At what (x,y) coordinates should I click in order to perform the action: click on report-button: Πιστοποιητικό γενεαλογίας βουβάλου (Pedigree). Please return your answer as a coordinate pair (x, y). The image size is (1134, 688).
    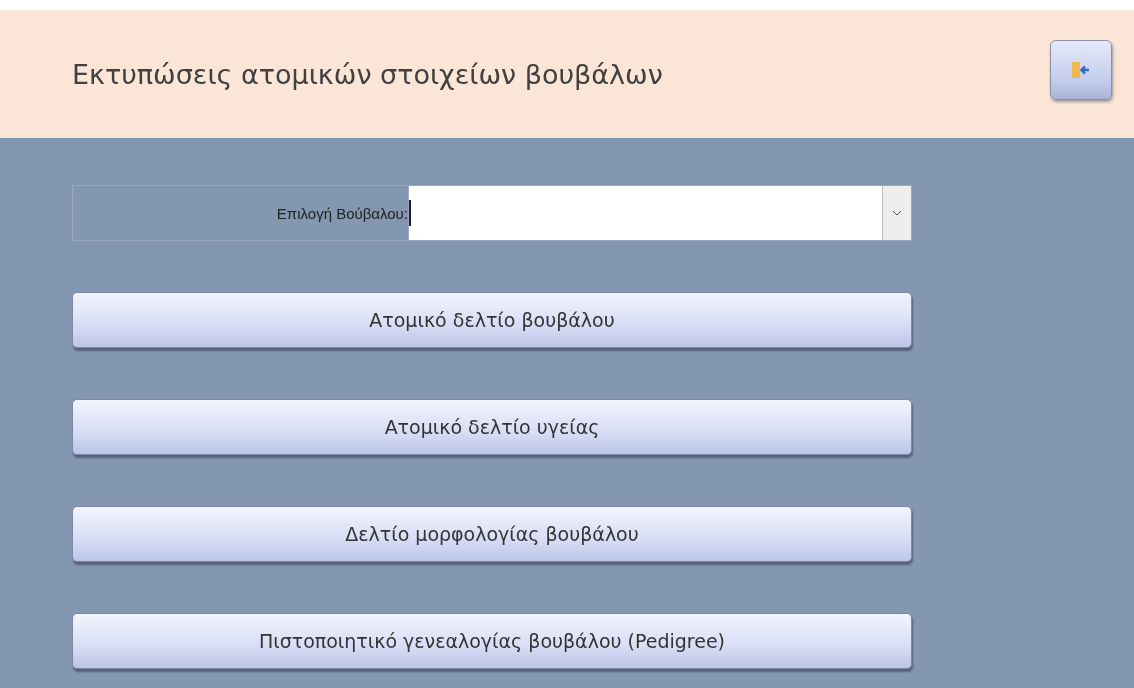
    Looking at the image, I should click on (492, 641).